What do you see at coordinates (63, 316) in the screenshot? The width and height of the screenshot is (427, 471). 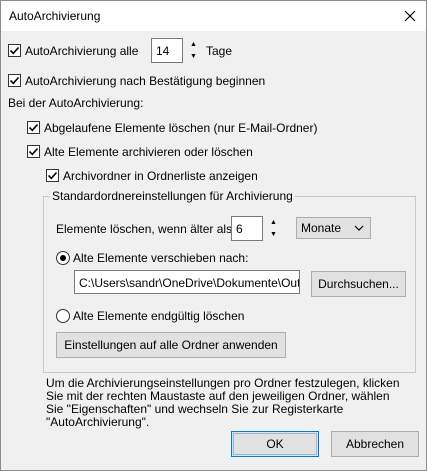 I see `delete-permanently-radio` at bounding box center [63, 316].